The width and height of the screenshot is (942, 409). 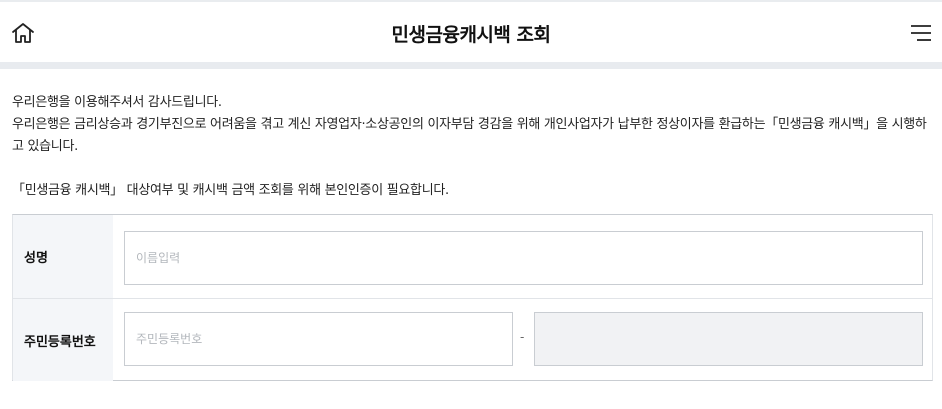 What do you see at coordinates (523, 258) in the screenshot?
I see `name-input` at bounding box center [523, 258].